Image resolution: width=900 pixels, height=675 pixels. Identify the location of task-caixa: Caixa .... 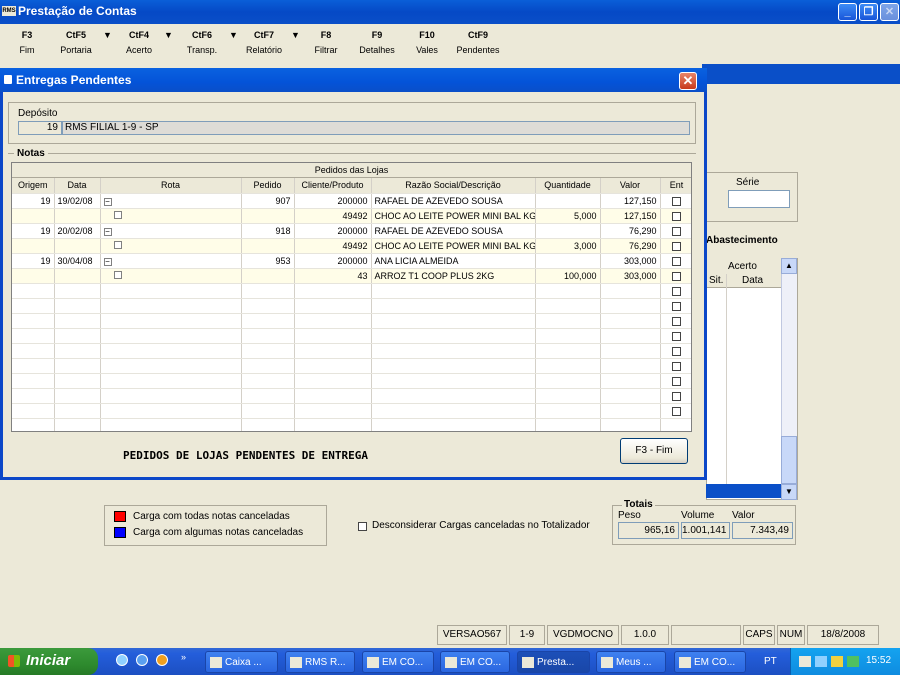
(241, 662).